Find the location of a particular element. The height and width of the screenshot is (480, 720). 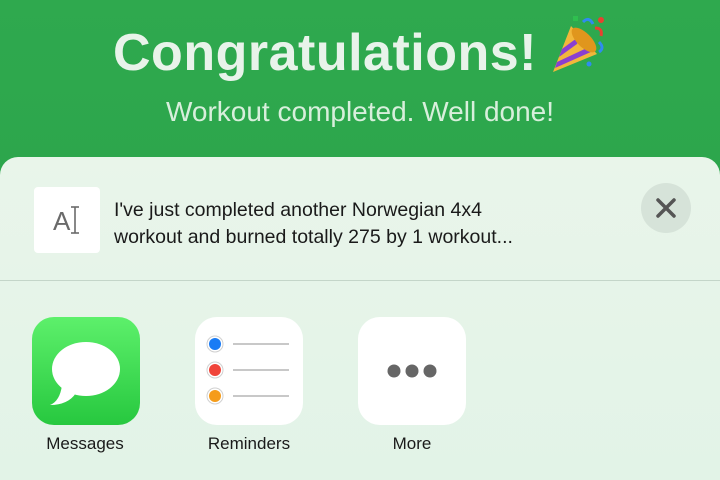

messages-app-button is located at coordinates (86, 371).